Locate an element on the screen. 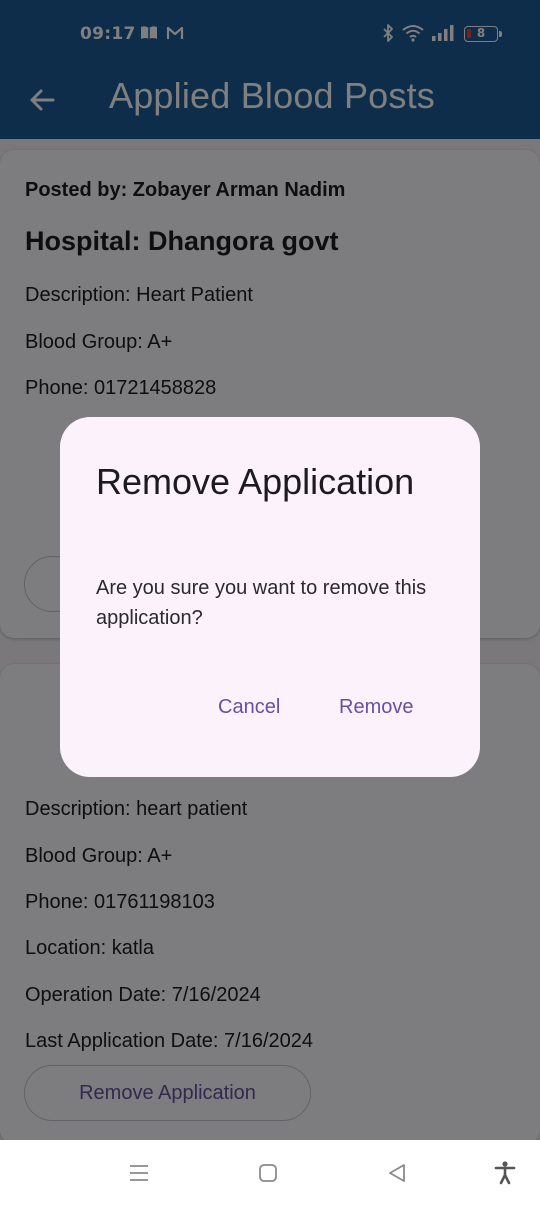 This screenshot has height=1206, width=540. dialog-title: Remove Application is located at coordinates (255, 481).